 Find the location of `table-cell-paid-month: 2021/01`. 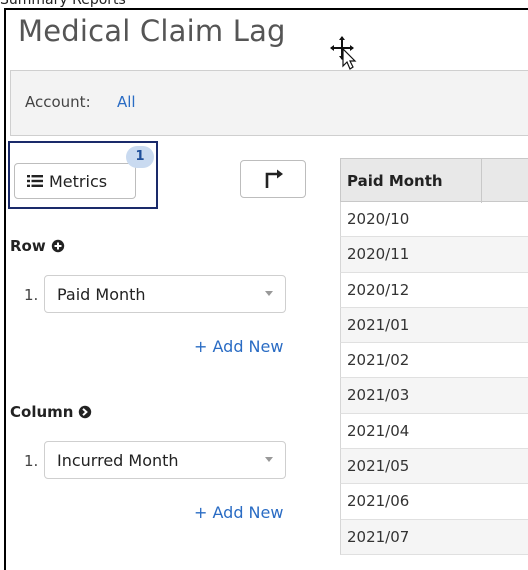

table-cell-paid-month: 2021/01 is located at coordinates (378, 324).